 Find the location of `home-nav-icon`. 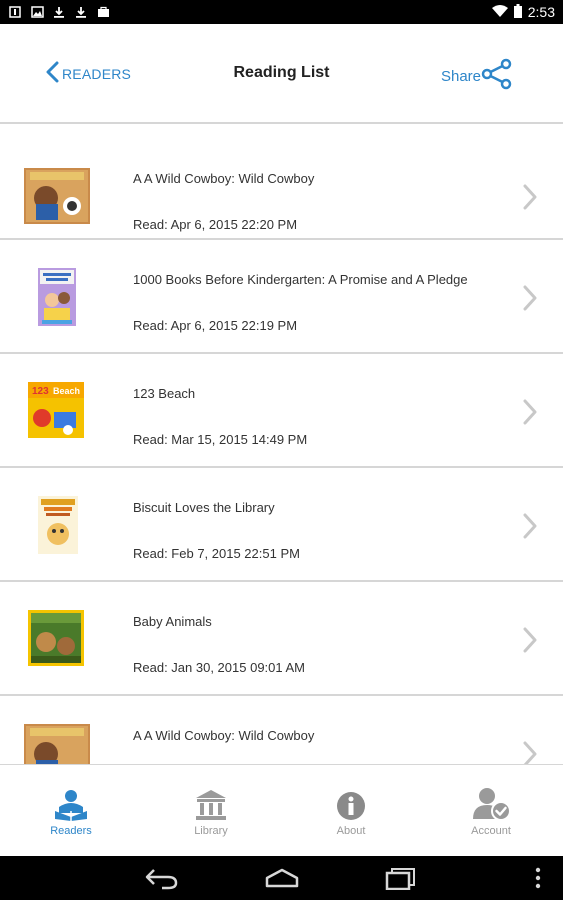

home-nav-icon is located at coordinates (282, 880).